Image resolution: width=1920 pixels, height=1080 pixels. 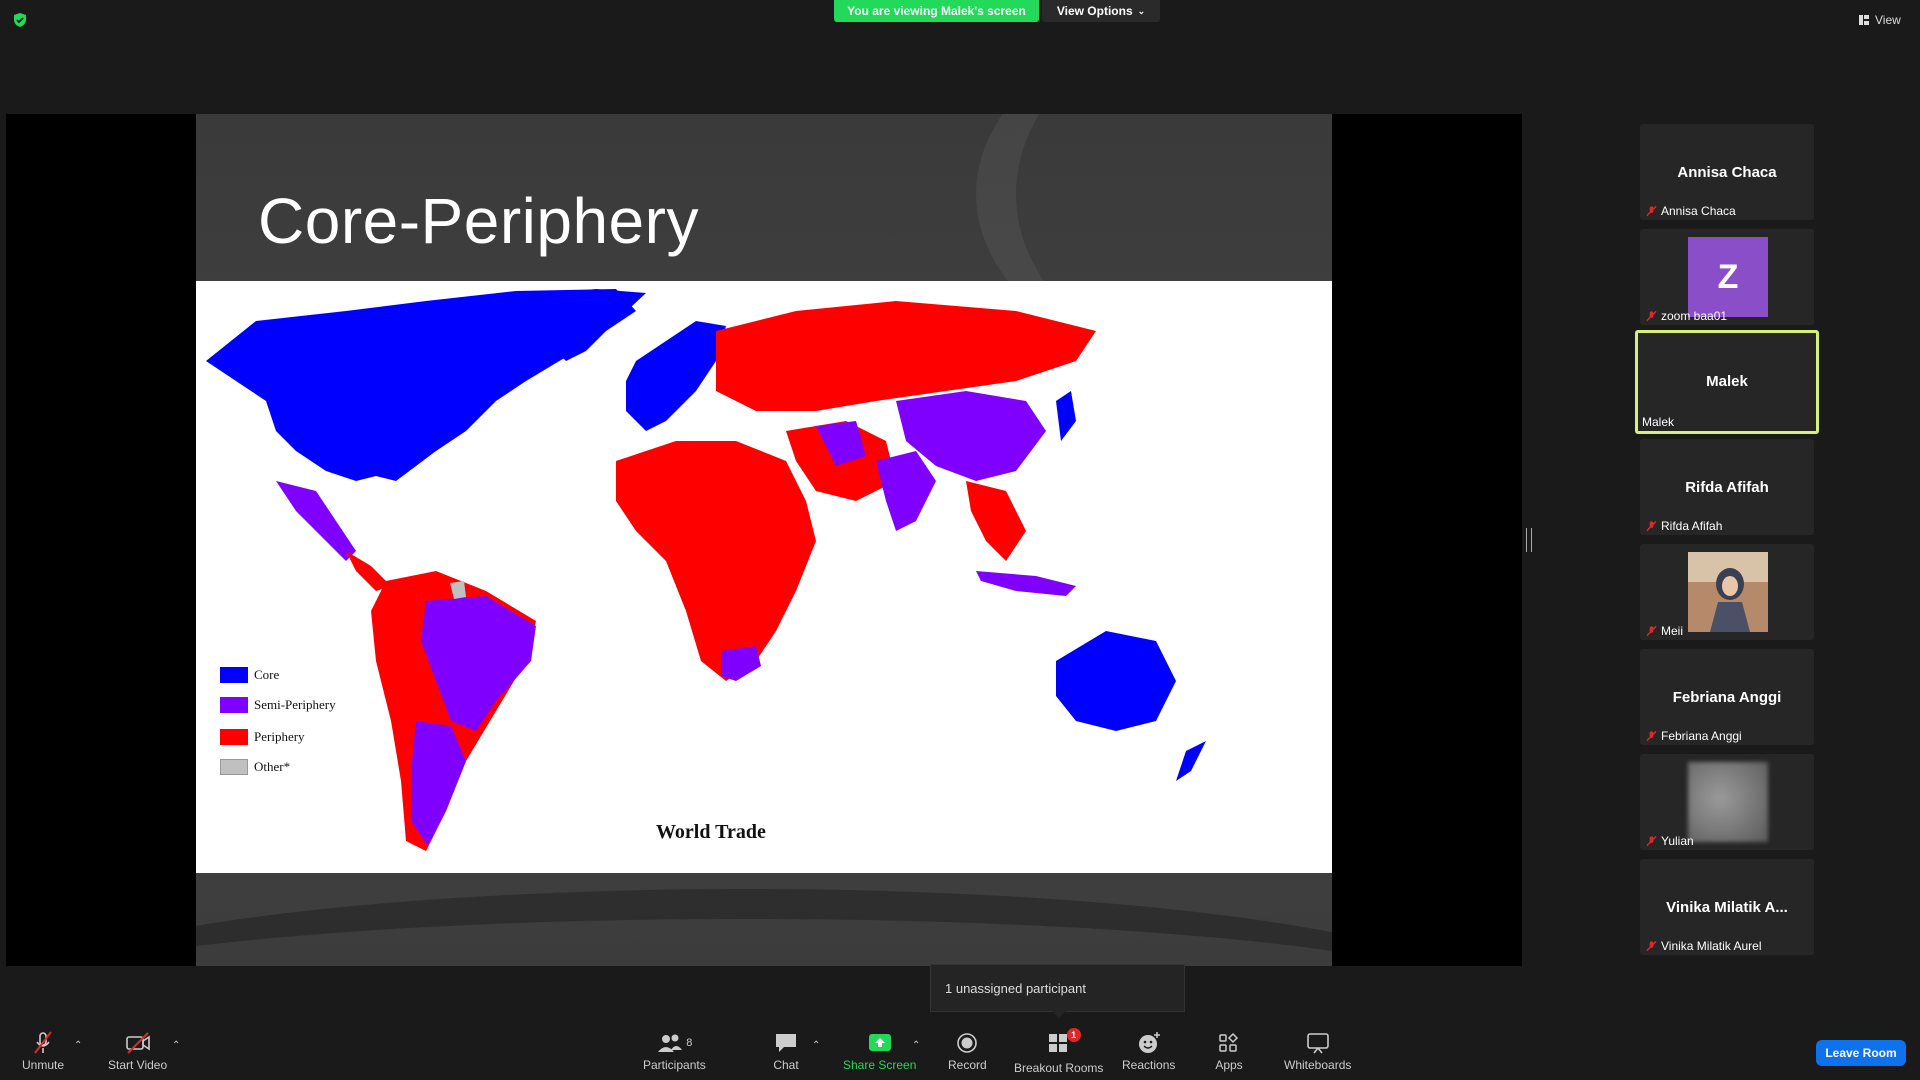 I want to click on participant-name: zoom baa01, so click(x=1694, y=316).